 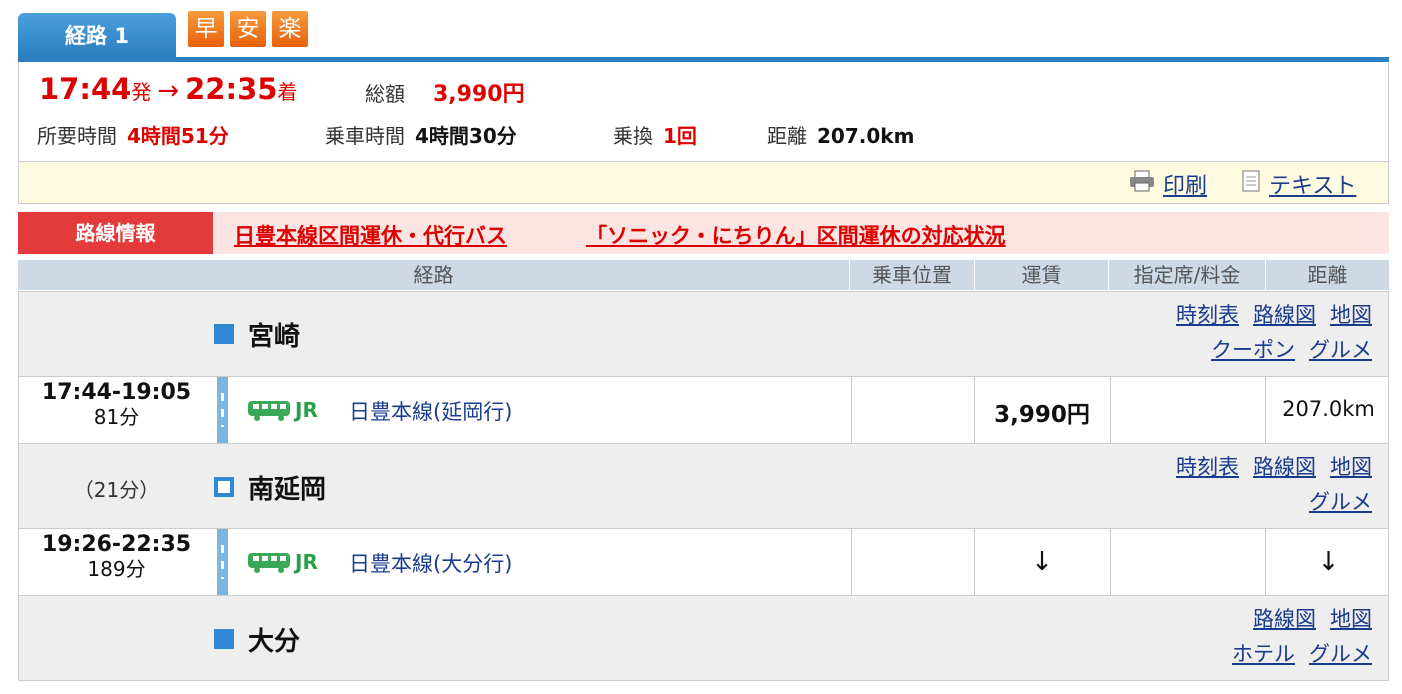 I want to click on hotel-link: ホテル, so click(x=1263, y=654).